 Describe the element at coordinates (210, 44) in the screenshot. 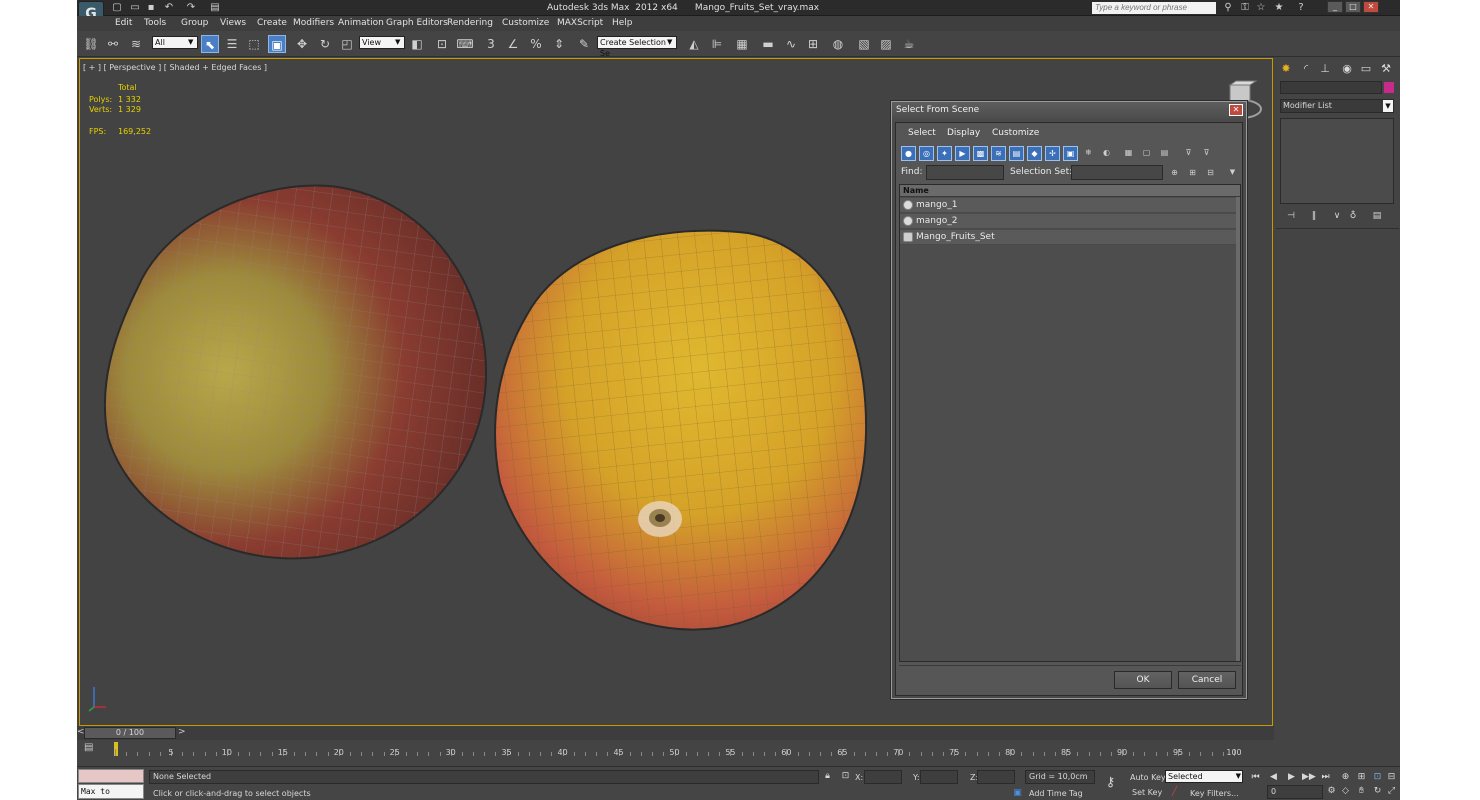

I see `select-object-icon: ⬉` at that location.